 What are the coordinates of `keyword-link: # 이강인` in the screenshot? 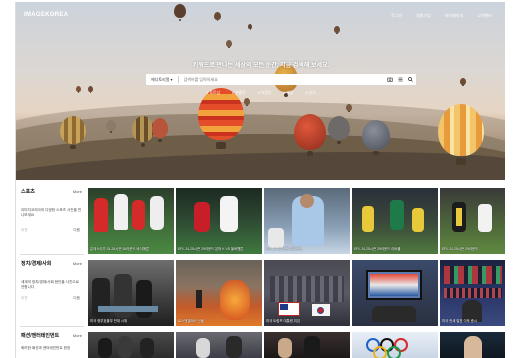 It's located at (265, 93).